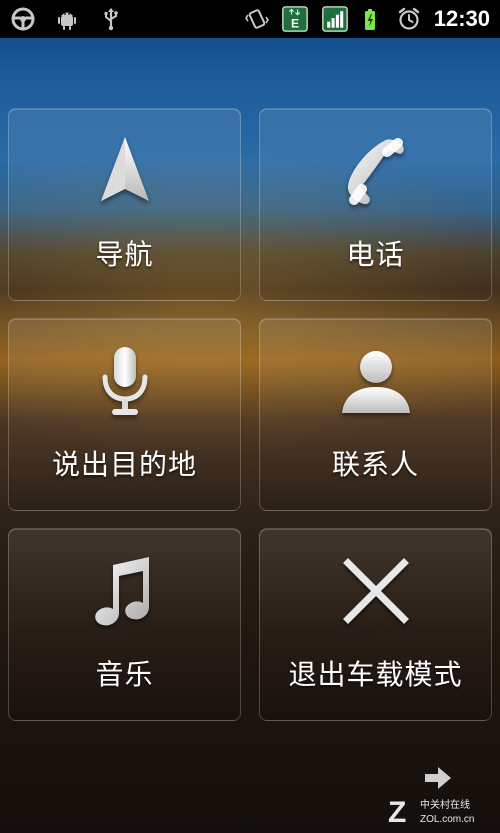 The image size is (500, 833). I want to click on vibrate-icon, so click(257, 19).